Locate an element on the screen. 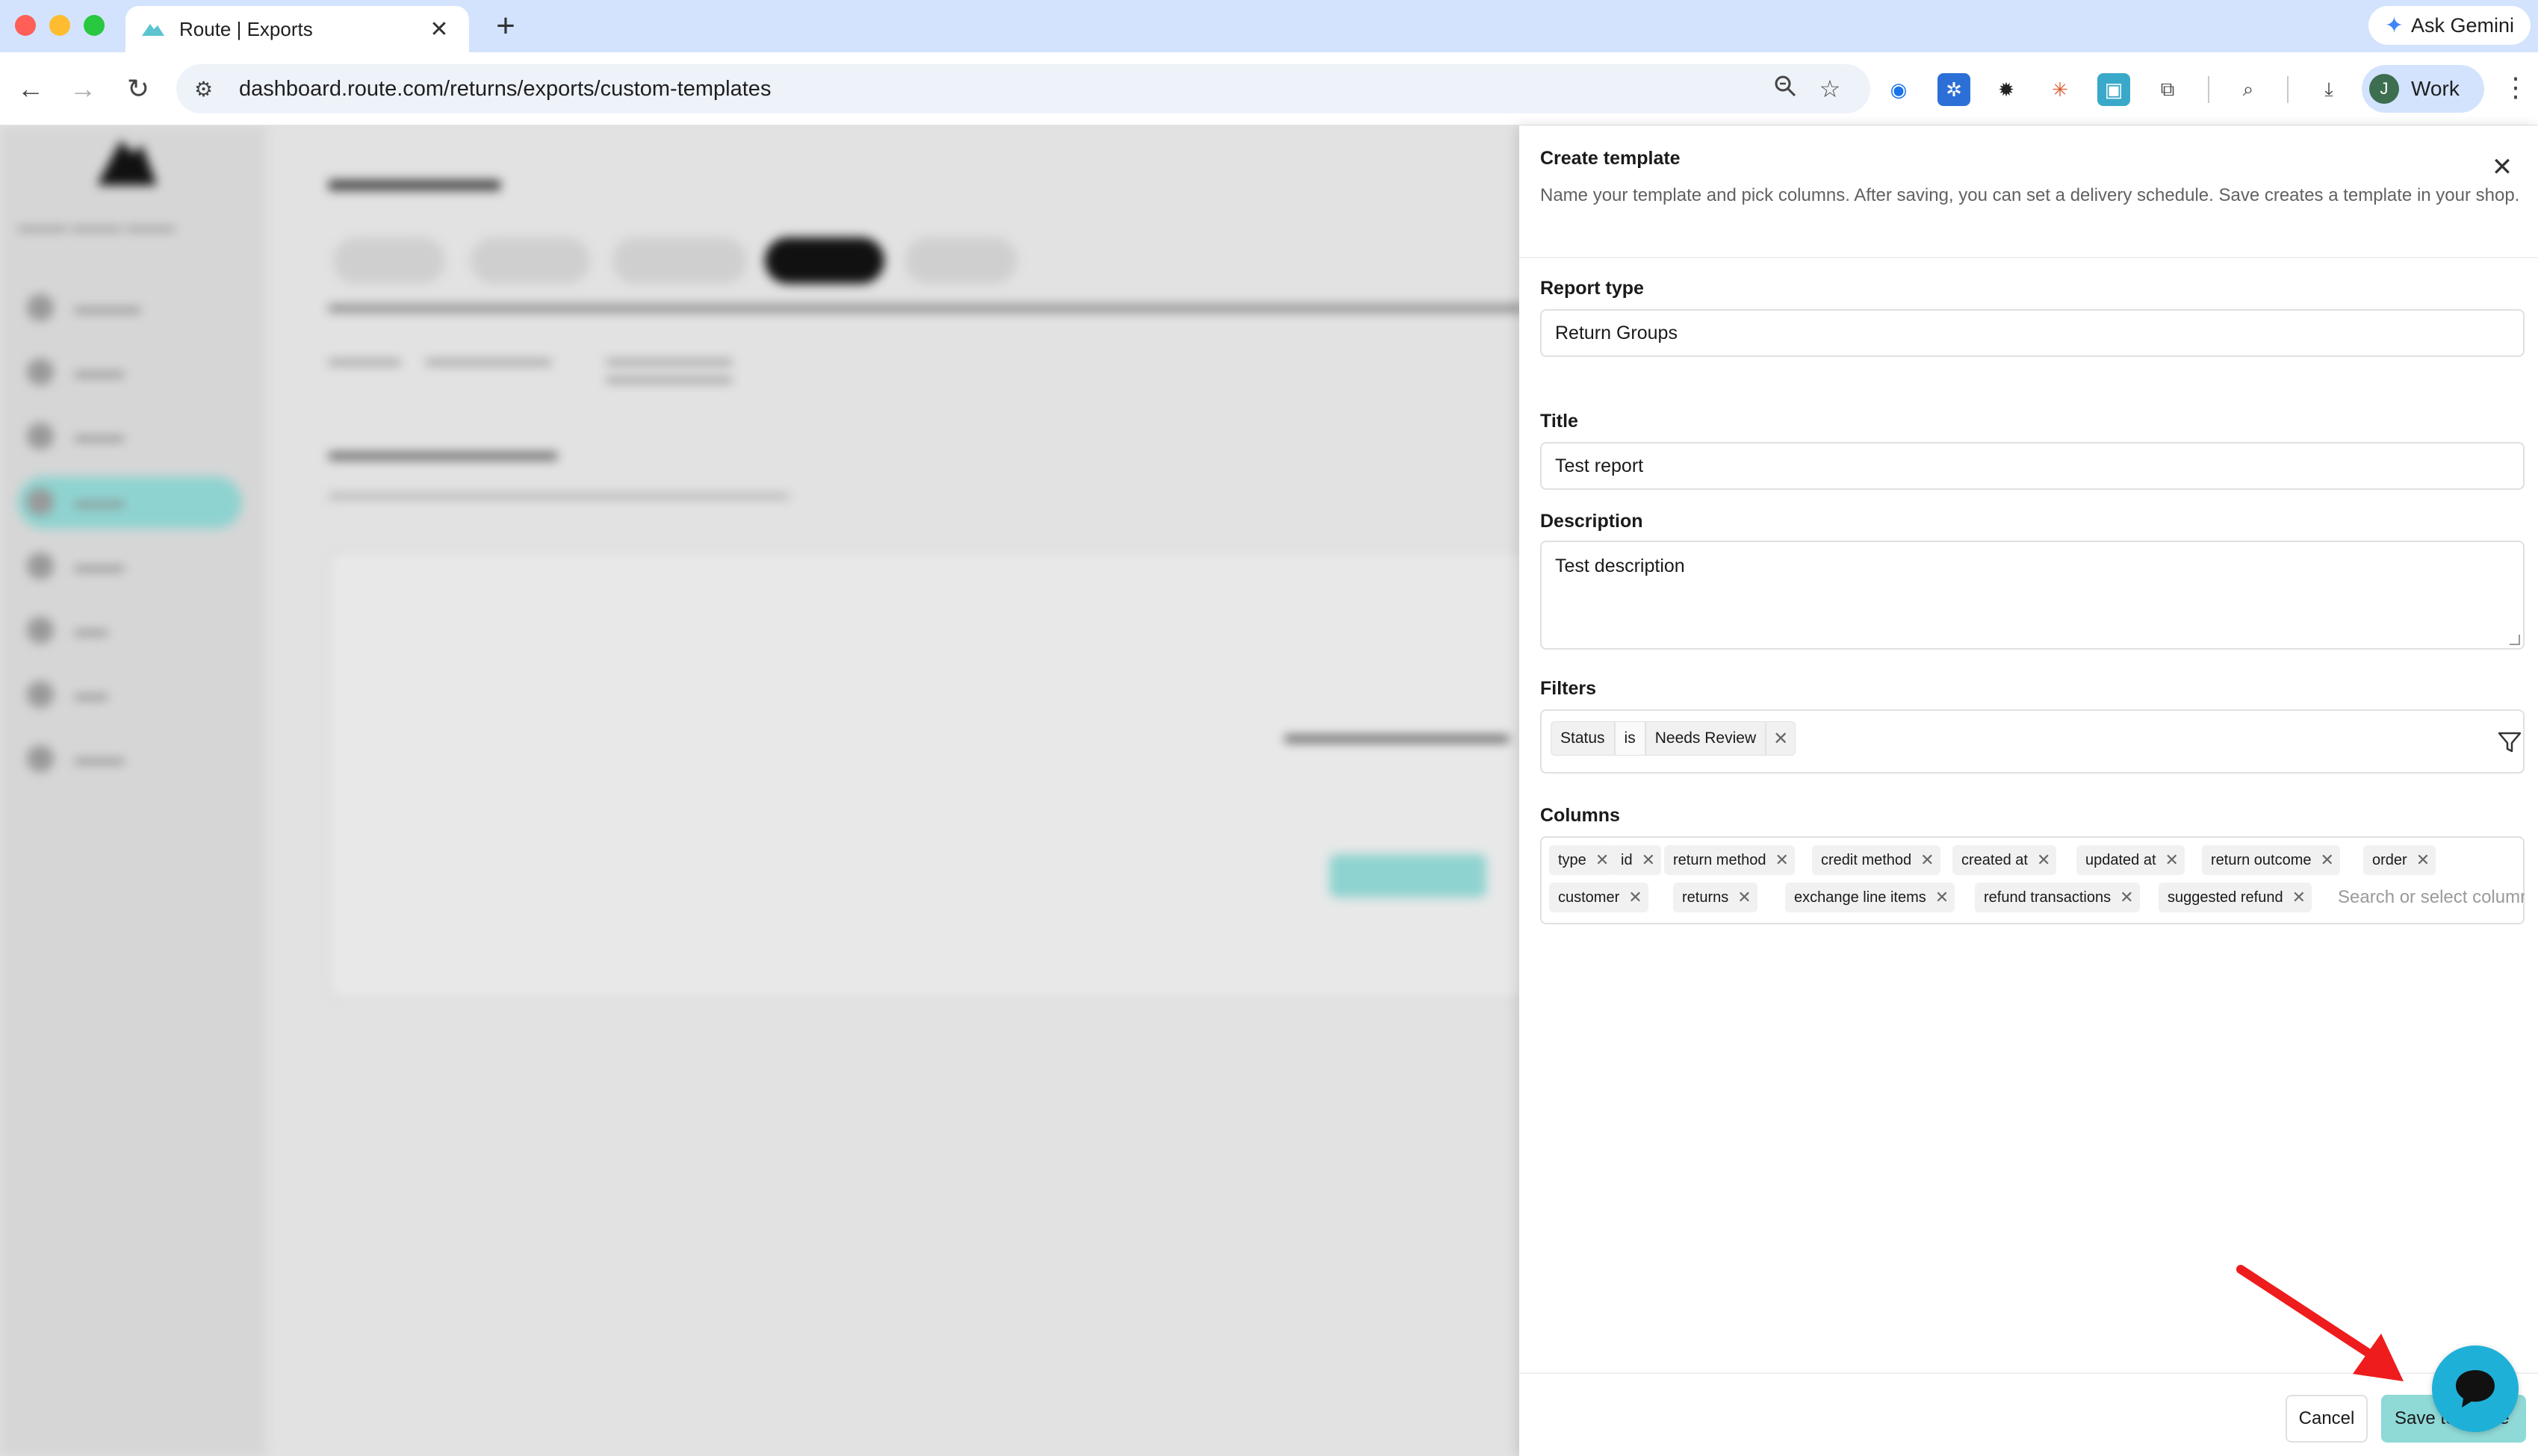  bg-subtab: ▬▬▬▬▬▬▬ is located at coordinates (489, 359).